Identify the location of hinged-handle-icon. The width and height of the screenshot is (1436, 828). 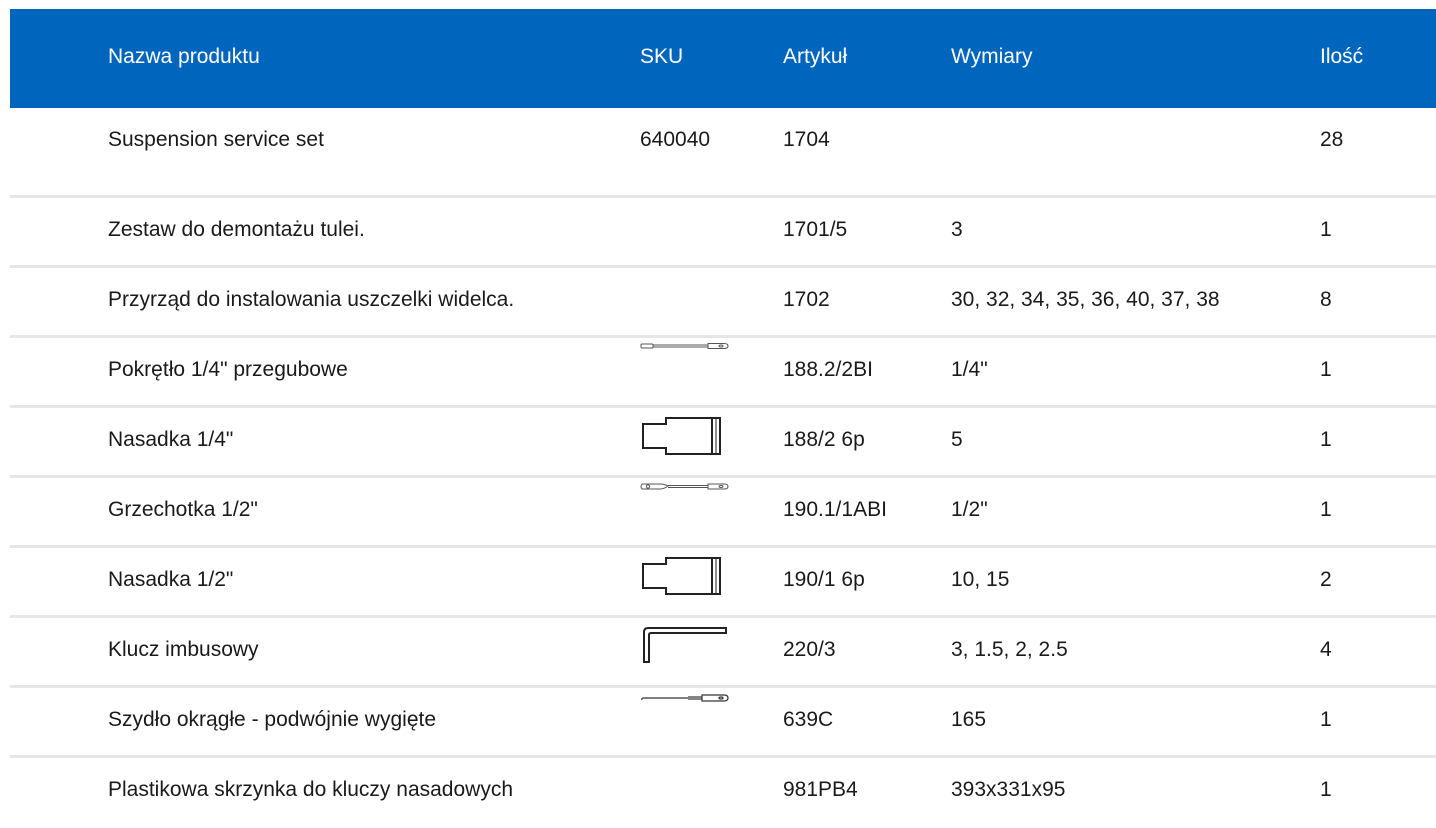
(684, 366).